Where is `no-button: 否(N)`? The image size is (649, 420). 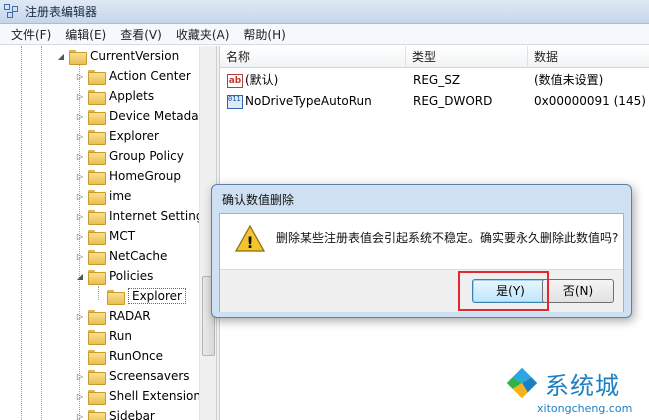 no-button: 否(N) is located at coordinates (578, 291).